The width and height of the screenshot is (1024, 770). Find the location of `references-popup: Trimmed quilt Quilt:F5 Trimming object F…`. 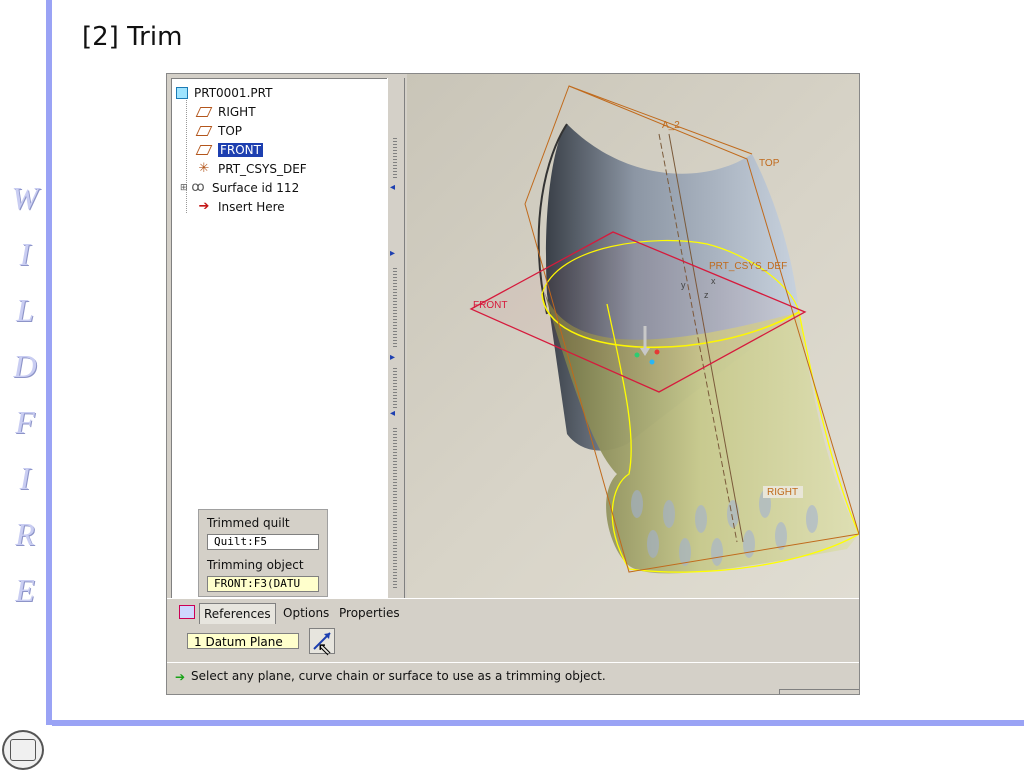

references-popup: Trimmed quilt Quilt:F5 Trimming object F… is located at coordinates (263, 553).